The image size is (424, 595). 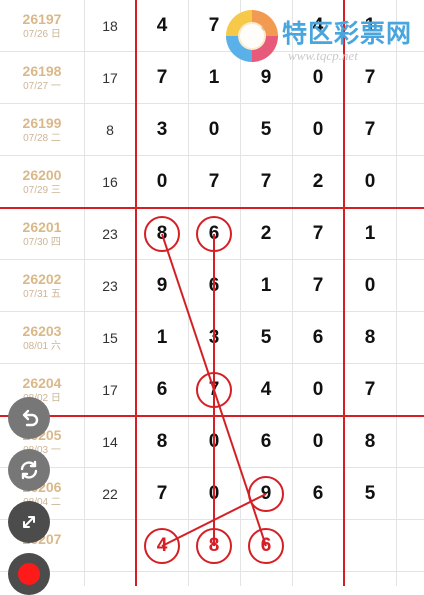 I want to click on site-watermark: 特区彩票网 www.tqcp.net, so click(x=320, y=36).